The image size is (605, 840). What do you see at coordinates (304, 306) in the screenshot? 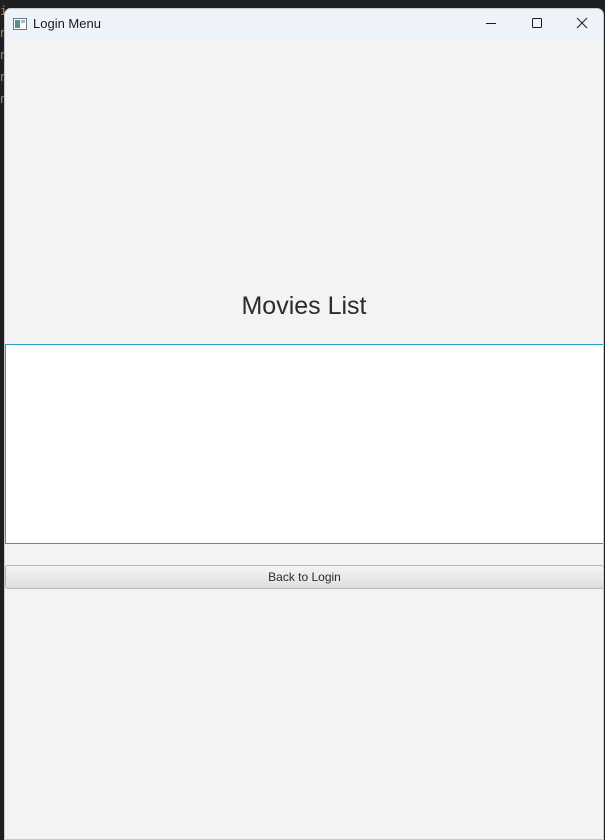
I see `page-title: Movies List` at bounding box center [304, 306].